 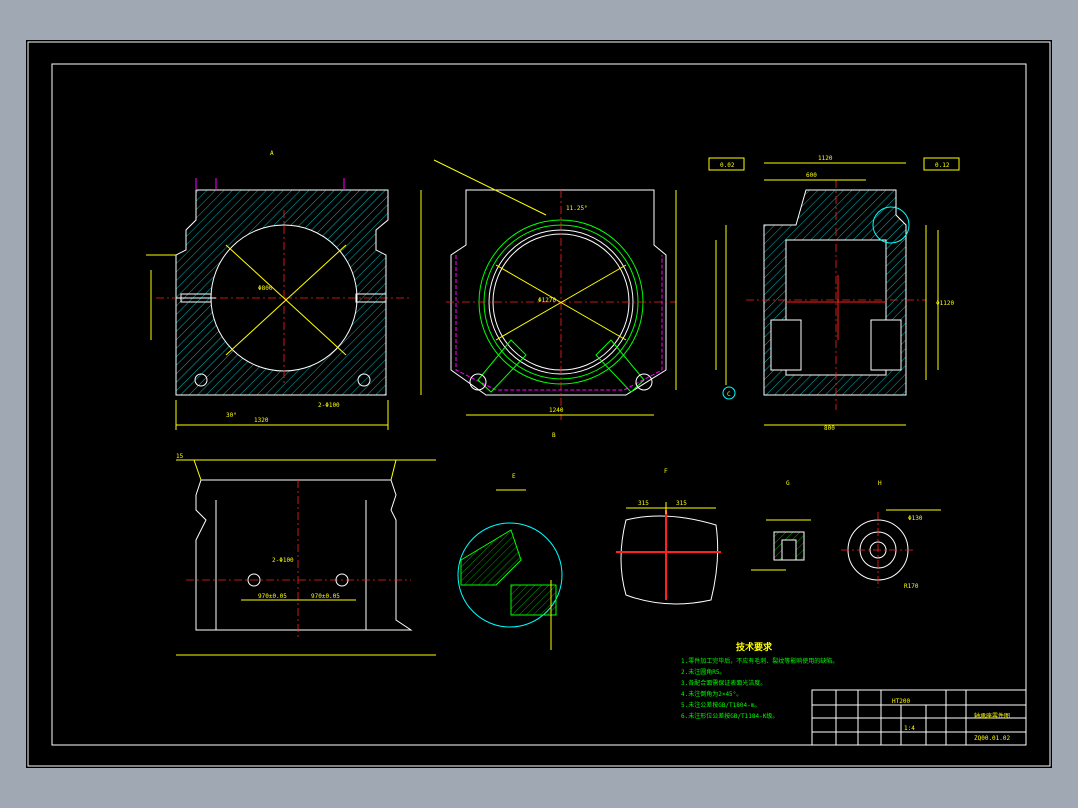 What do you see at coordinates (272, 153) in the screenshot?
I see `front-view-label: A` at bounding box center [272, 153].